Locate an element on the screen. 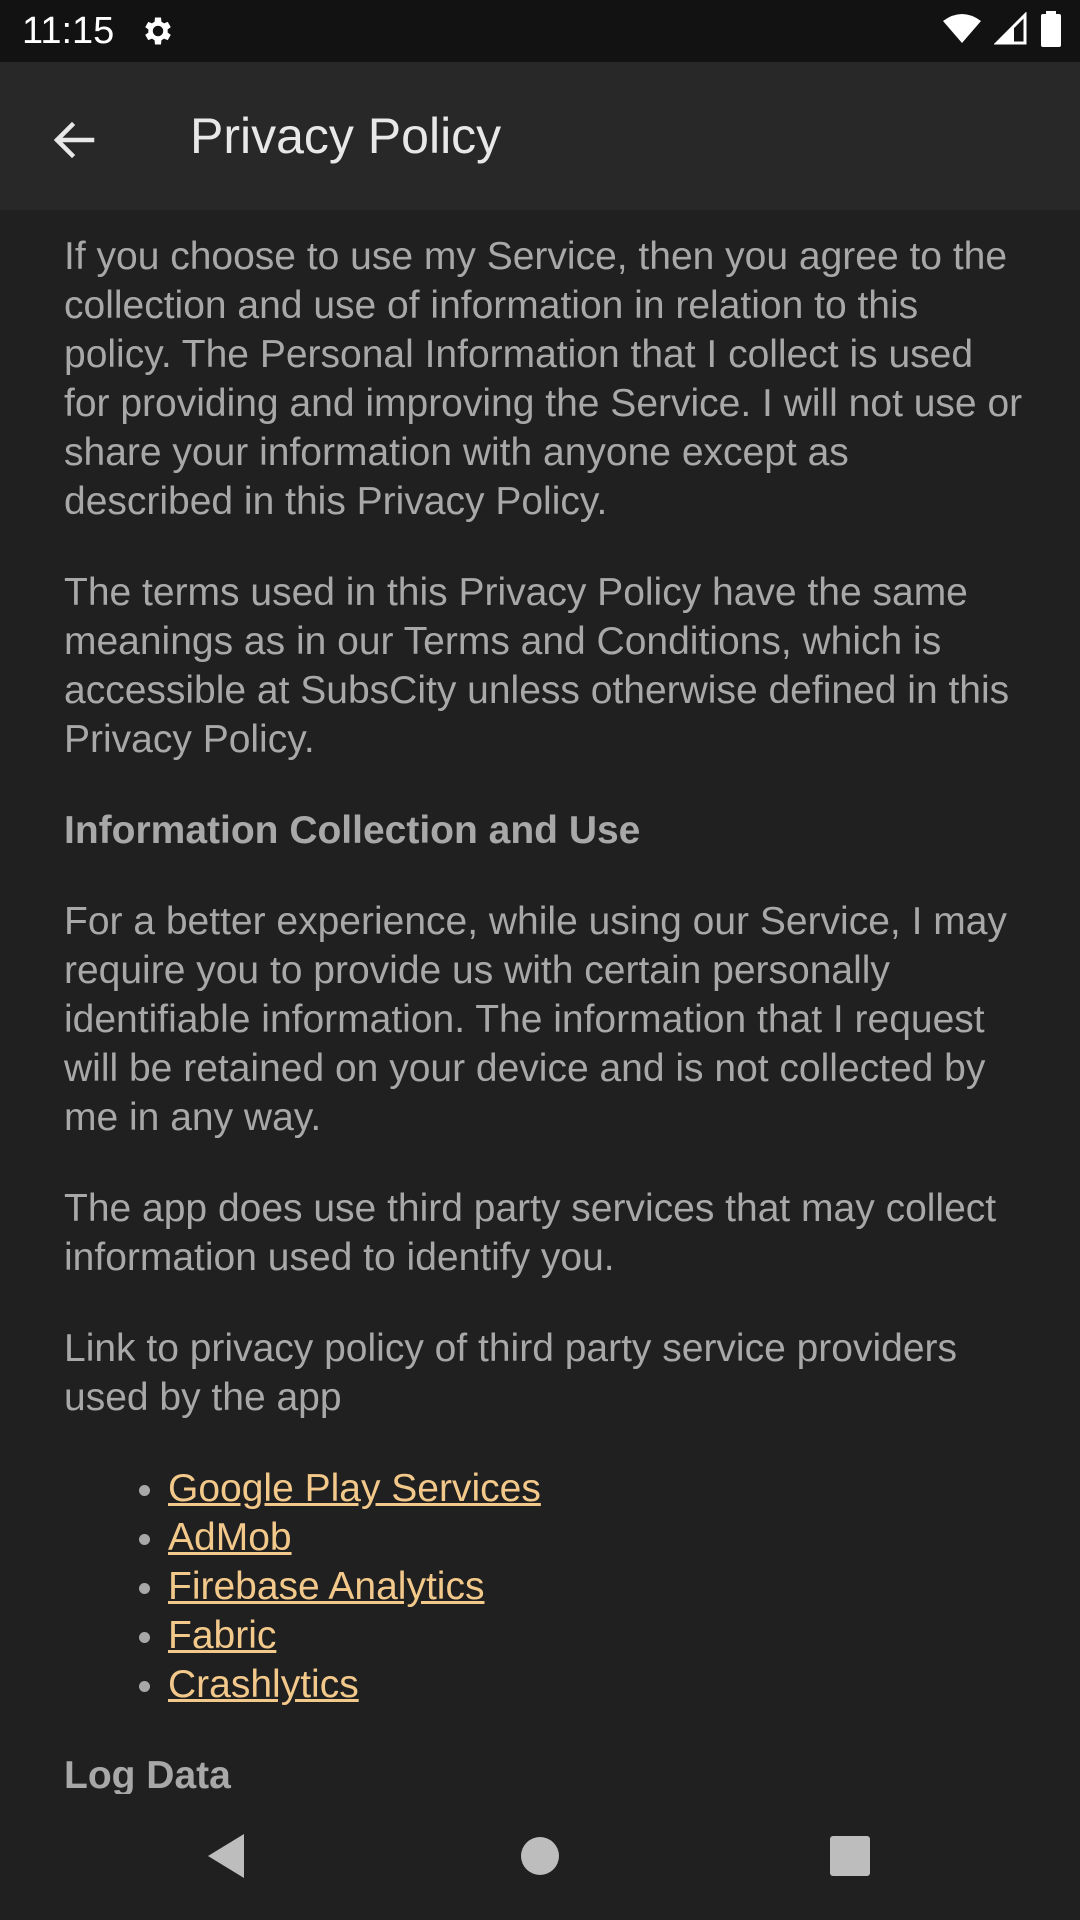  navigation-bar is located at coordinates (540, 1857).